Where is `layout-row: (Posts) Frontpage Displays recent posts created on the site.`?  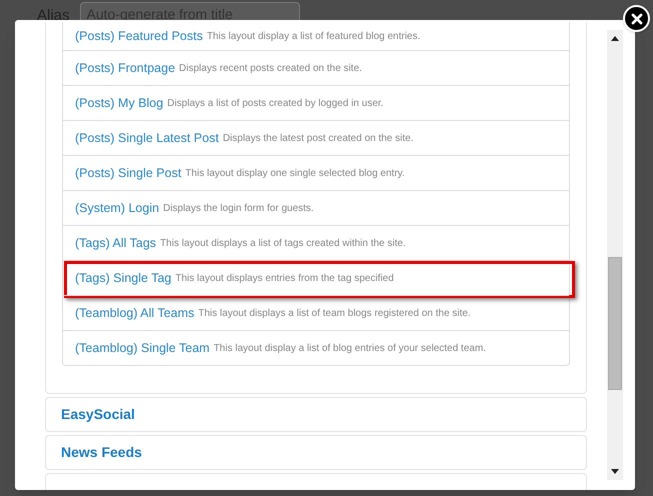 layout-row: (Posts) Frontpage Displays recent posts created on the site. is located at coordinates (316, 67).